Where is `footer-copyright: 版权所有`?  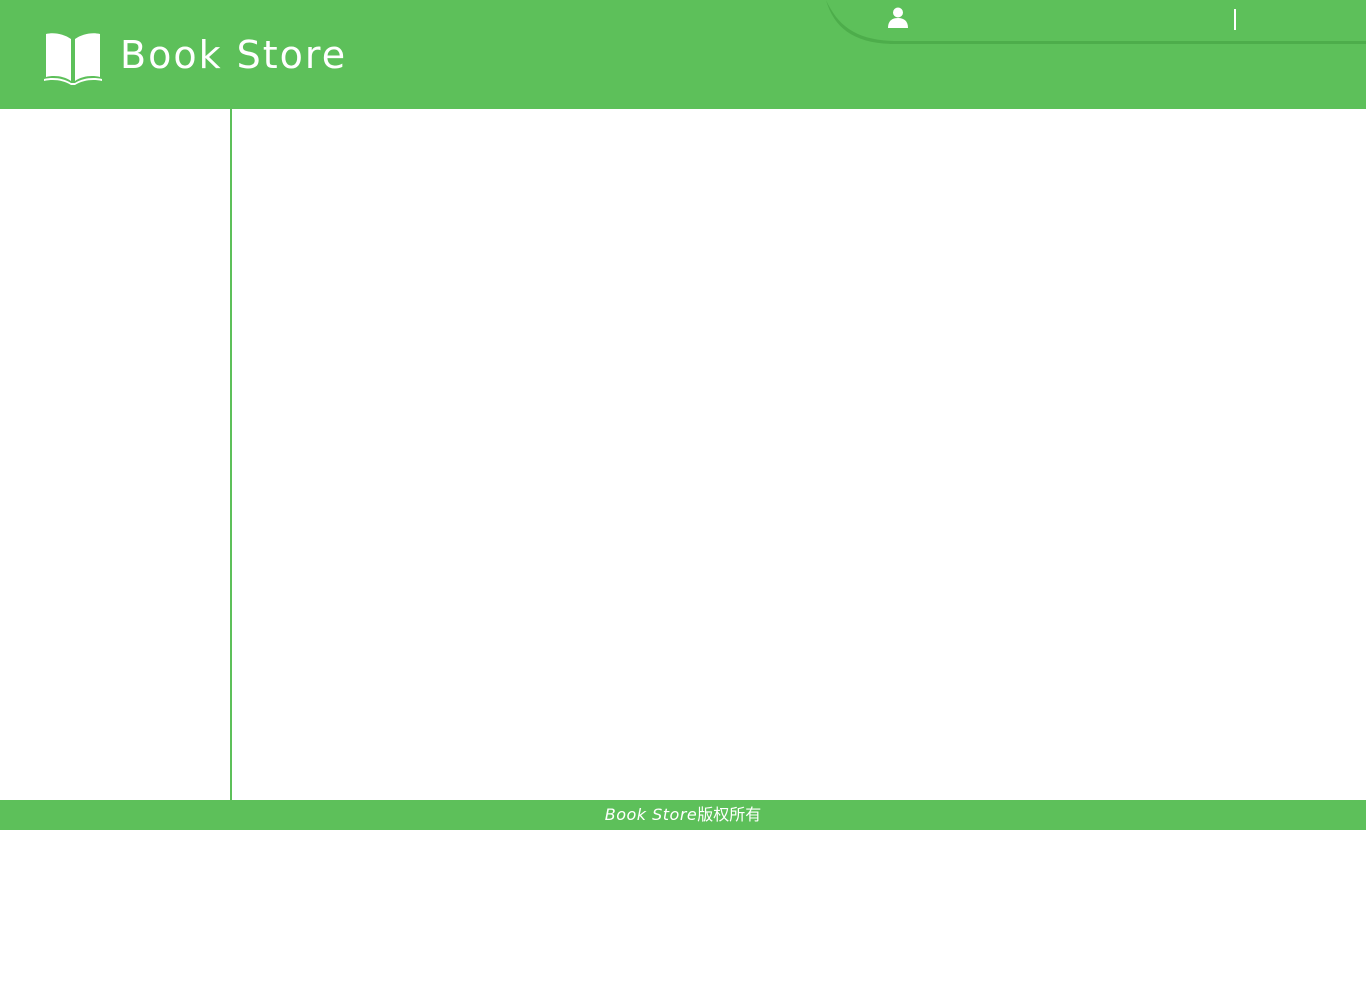
footer-copyright: 版权所有 is located at coordinates (729, 814).